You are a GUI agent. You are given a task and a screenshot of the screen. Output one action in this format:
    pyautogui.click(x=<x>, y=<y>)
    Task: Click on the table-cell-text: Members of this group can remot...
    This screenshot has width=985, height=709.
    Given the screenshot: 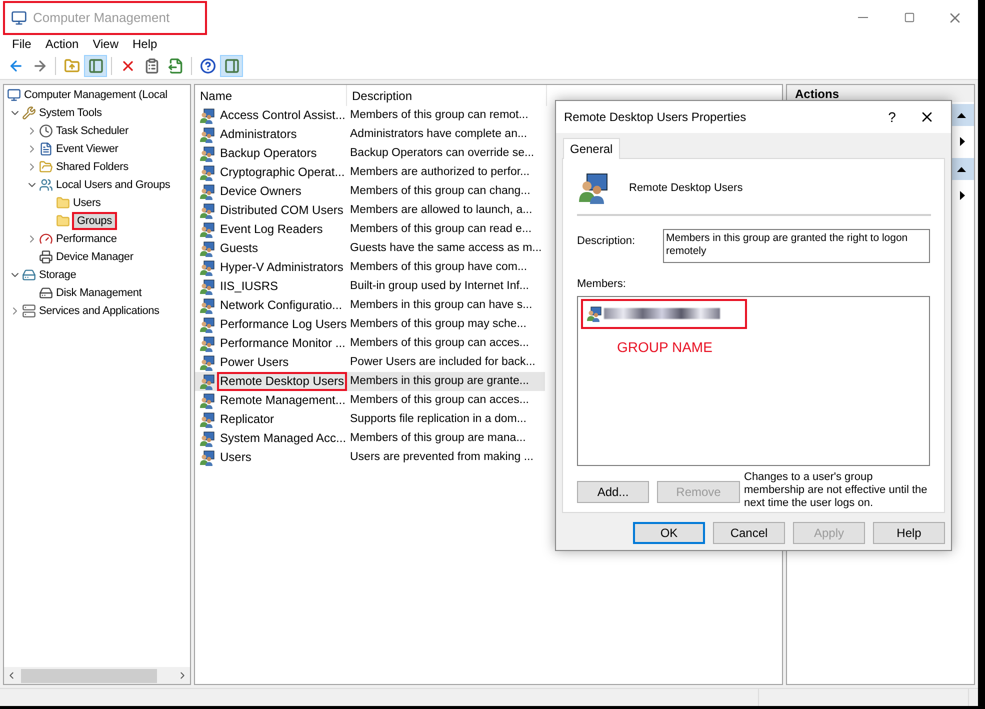 What is the action you would take?
    pyautogui.click(x=439, y=115)
    